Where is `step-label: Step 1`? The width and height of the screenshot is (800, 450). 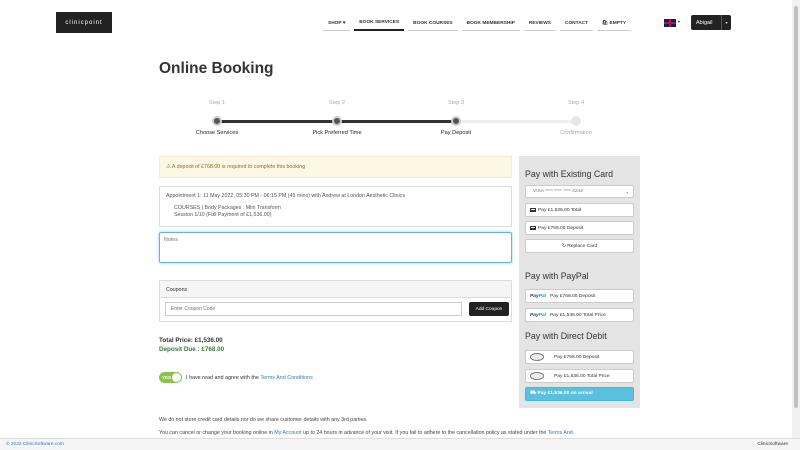
step-label: Step 1 is located at coordinates (217, 103).